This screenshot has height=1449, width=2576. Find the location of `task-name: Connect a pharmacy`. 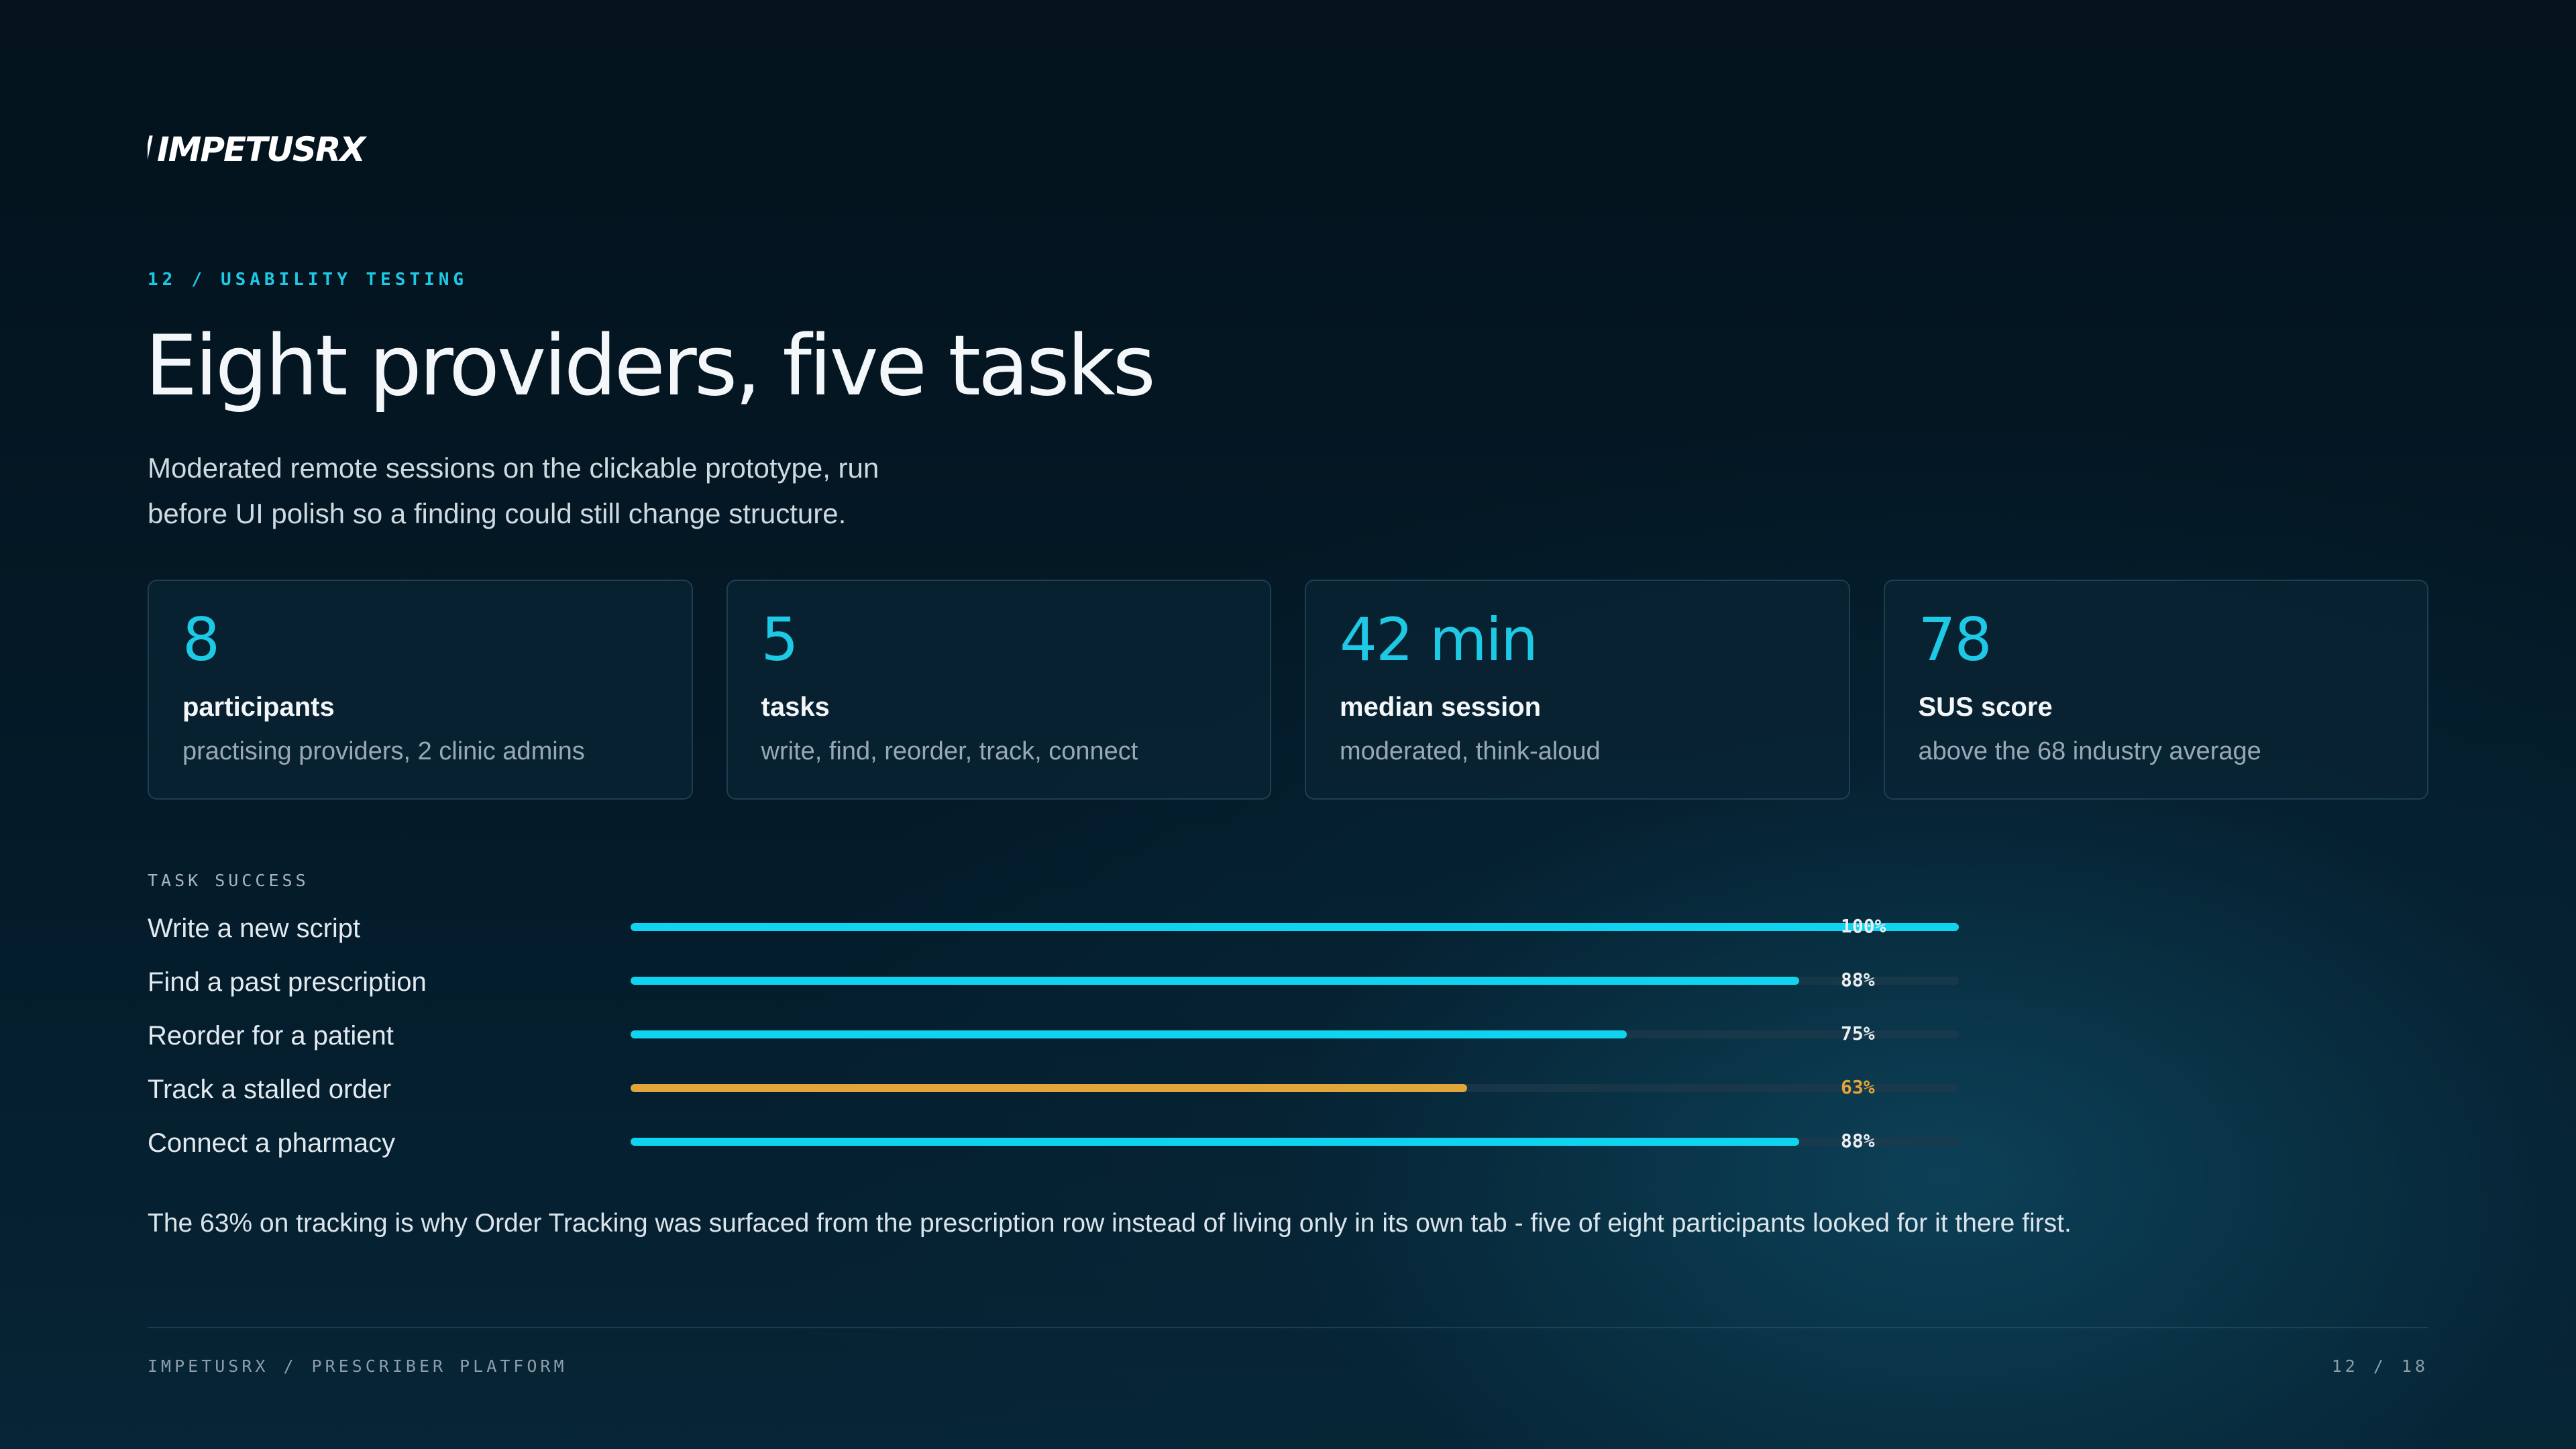

task-name: Connect a pharmacy is located at coordinates (272, 1143).